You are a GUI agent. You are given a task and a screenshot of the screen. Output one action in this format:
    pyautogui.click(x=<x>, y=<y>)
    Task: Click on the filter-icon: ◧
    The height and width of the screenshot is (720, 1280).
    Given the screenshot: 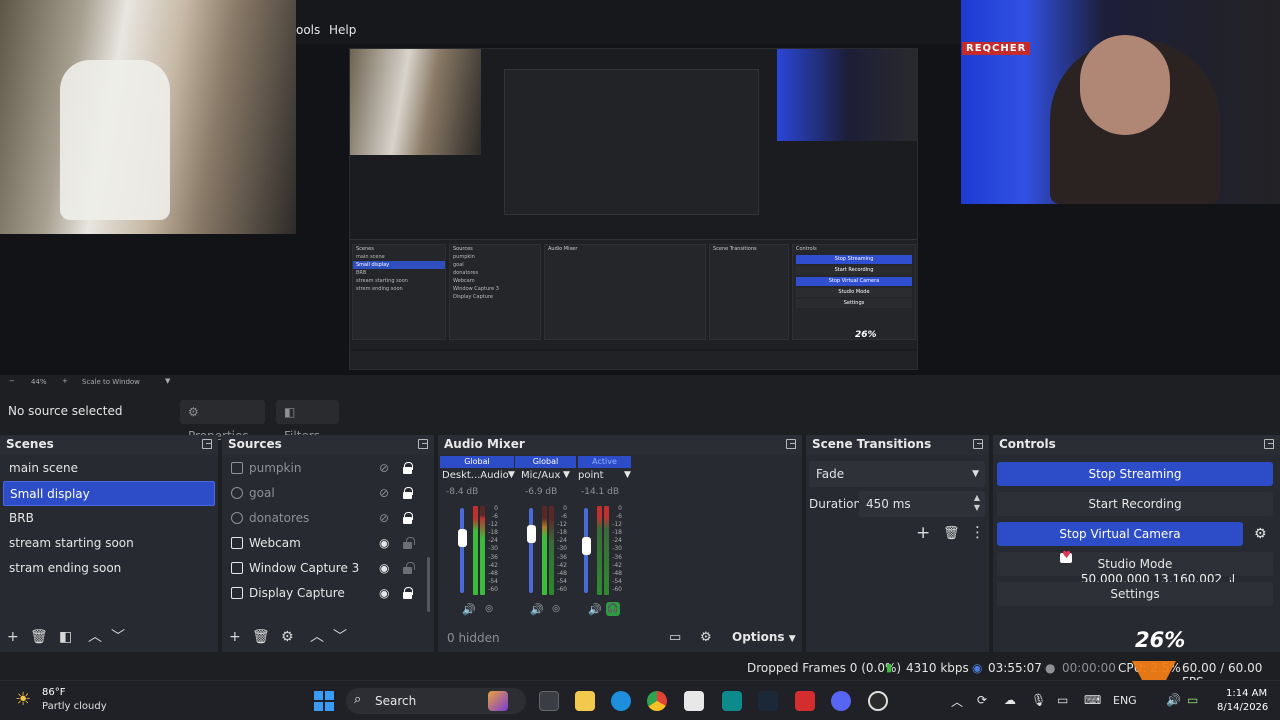 What is the action you would take?
    pyautogui.click(x=65, y=637)
    